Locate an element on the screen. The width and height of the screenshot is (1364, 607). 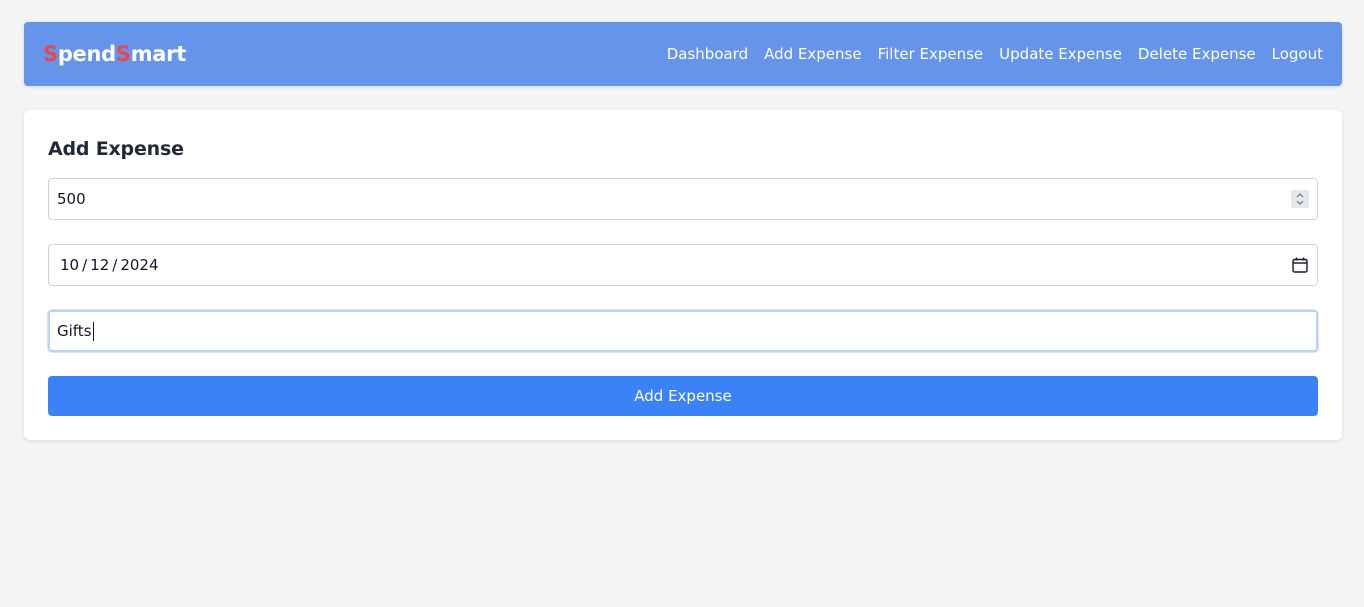
page-title: Add Expense is located at coordinates (116, 149).